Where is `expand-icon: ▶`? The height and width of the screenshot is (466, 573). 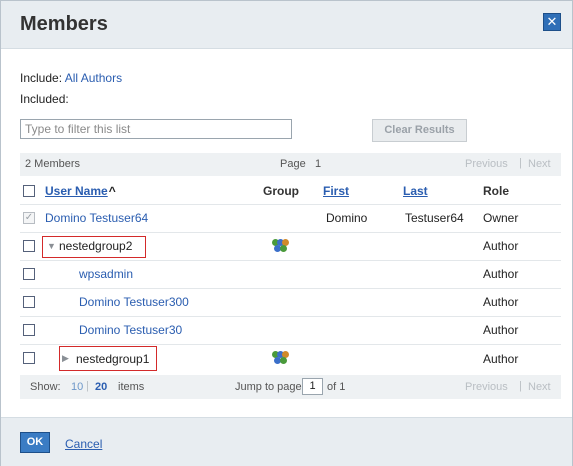 expand-icon: ▶ is located at coordinates (65, 358).